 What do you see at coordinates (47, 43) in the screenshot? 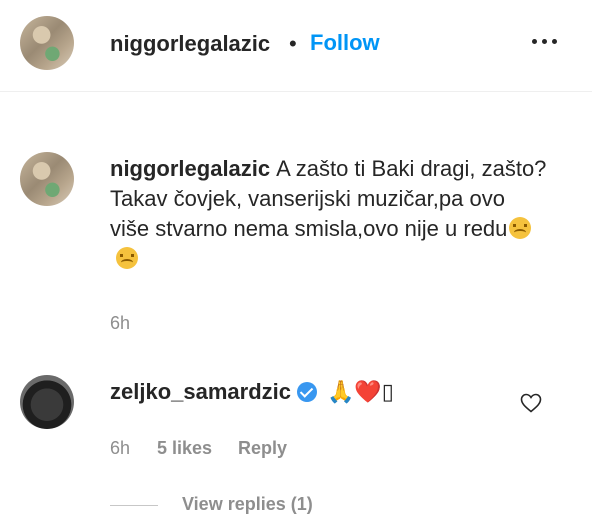
I see `post-author-avatar` at bounding box center [47, 43].